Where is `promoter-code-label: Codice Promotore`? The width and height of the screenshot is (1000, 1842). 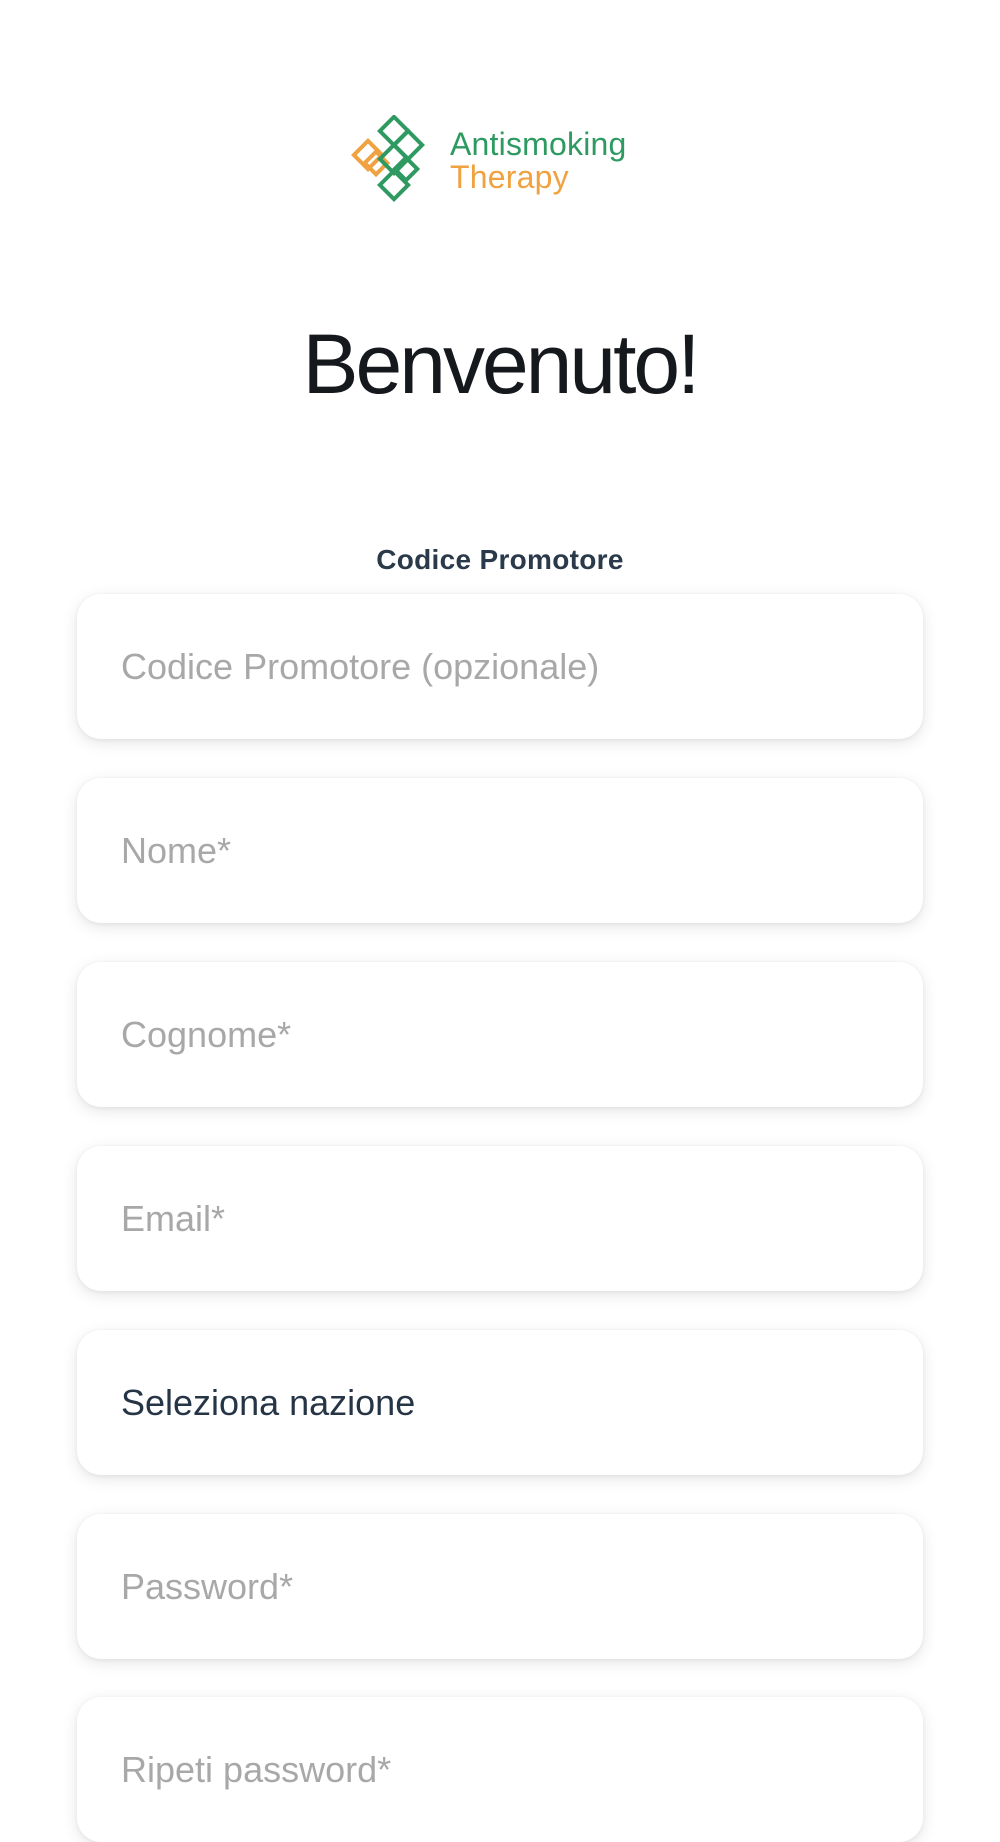
promoter-code-label: Codice Promotore is located at coordinates (500, 559).